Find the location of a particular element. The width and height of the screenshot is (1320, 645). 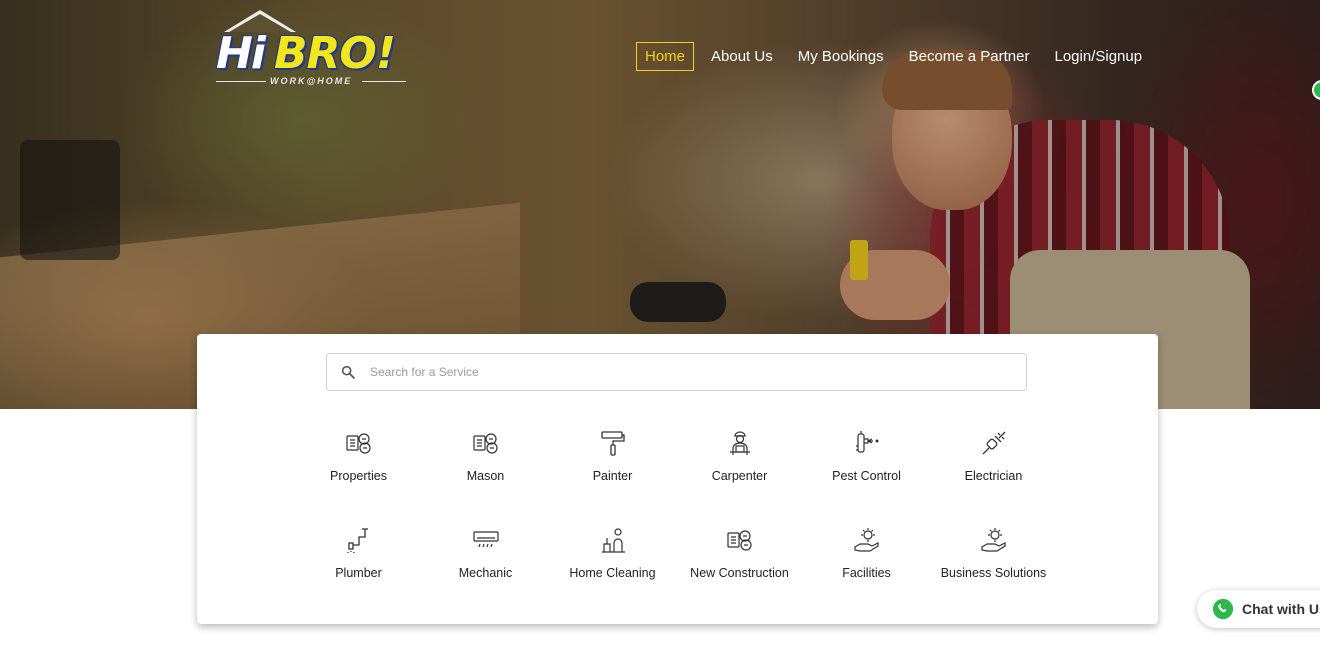

service-mechanic: Mechanic is located at coordinates (485, 552).